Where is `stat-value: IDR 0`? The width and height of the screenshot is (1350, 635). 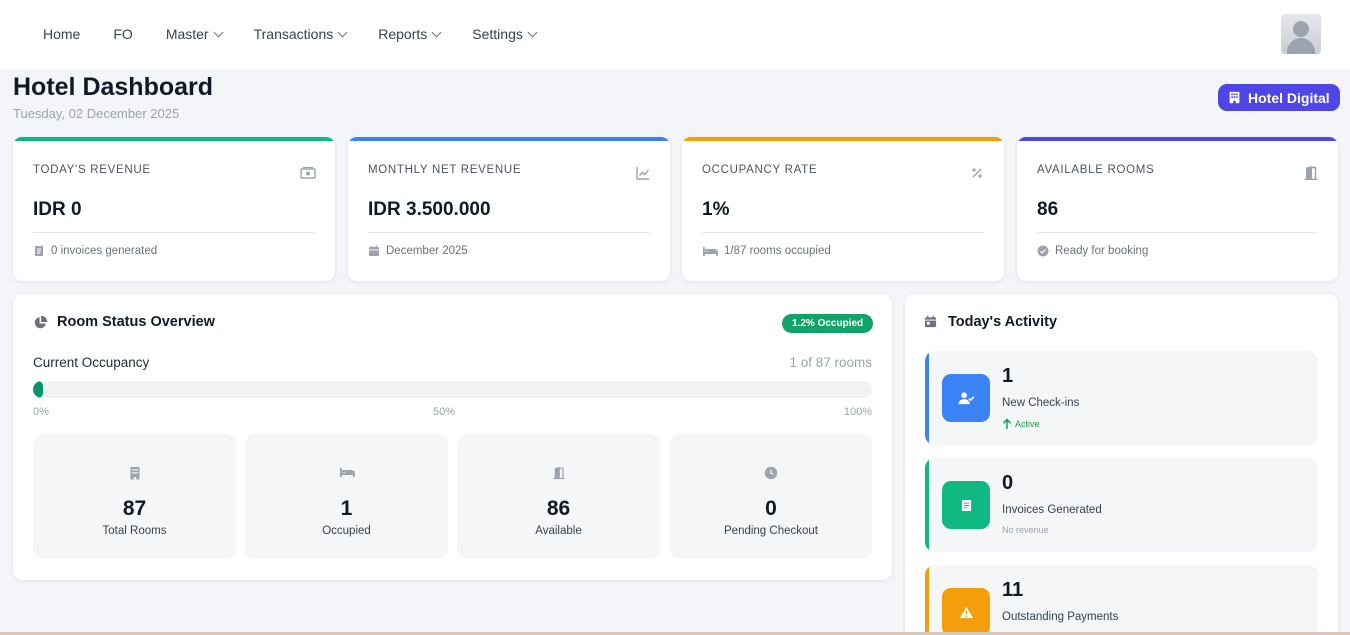
stat-value: IDR 0 is located at coordinates (57, 209).